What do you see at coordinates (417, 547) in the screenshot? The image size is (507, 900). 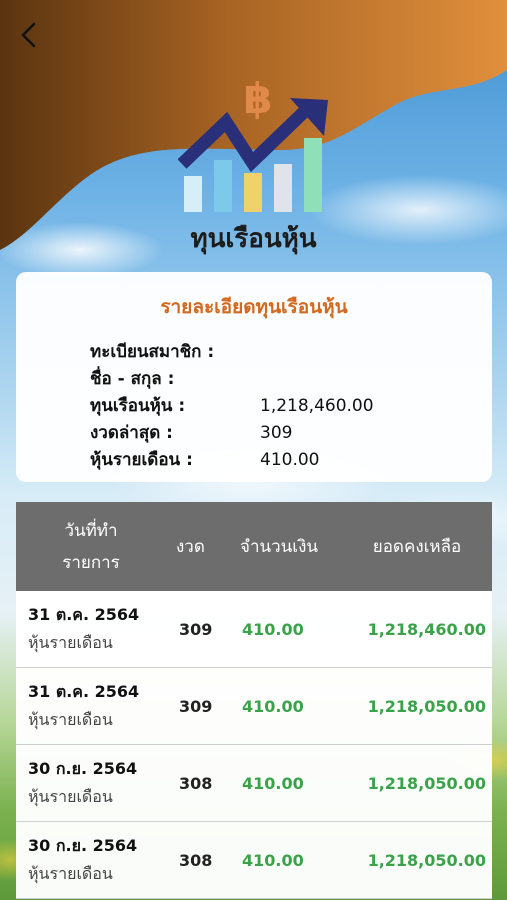 I see `balance-column-header: ยอดคงเหลือ` at bounding box center [417, 547].